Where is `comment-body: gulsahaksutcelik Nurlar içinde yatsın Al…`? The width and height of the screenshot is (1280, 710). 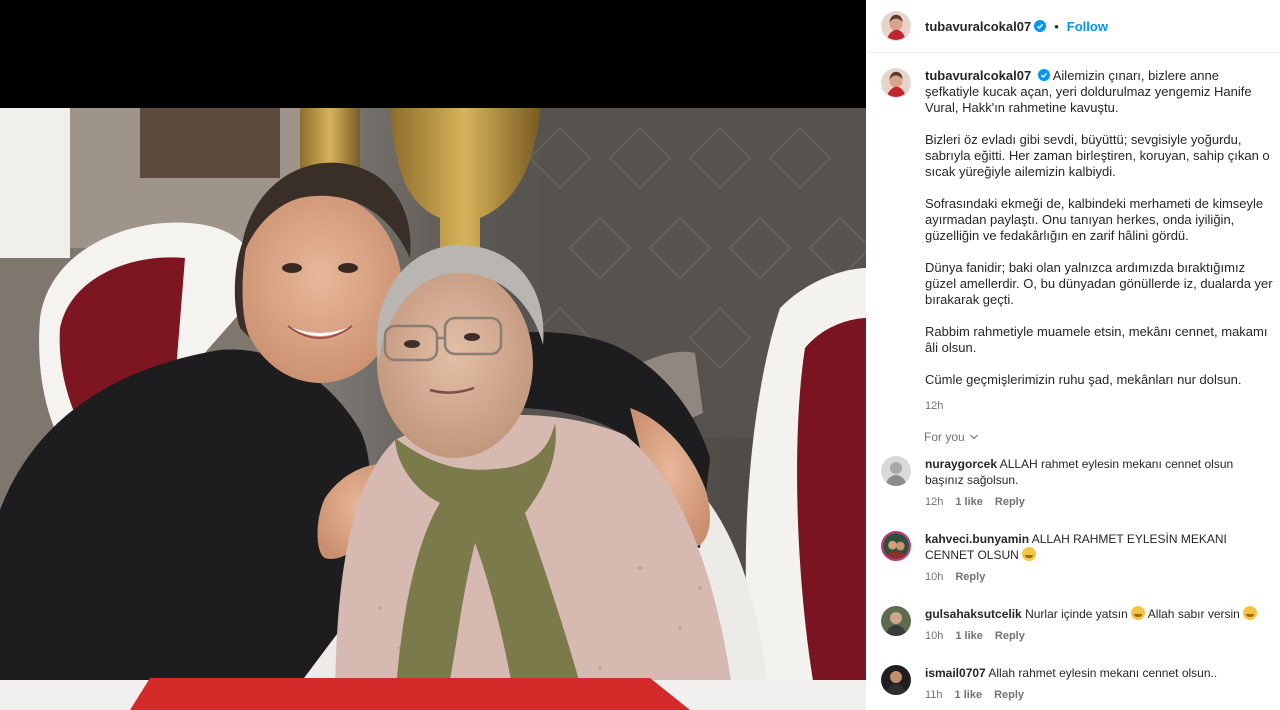
comment-body: gulsahaksutcelik Nurlar içinde yatsın Al… is located at coordinates (1095, 625).